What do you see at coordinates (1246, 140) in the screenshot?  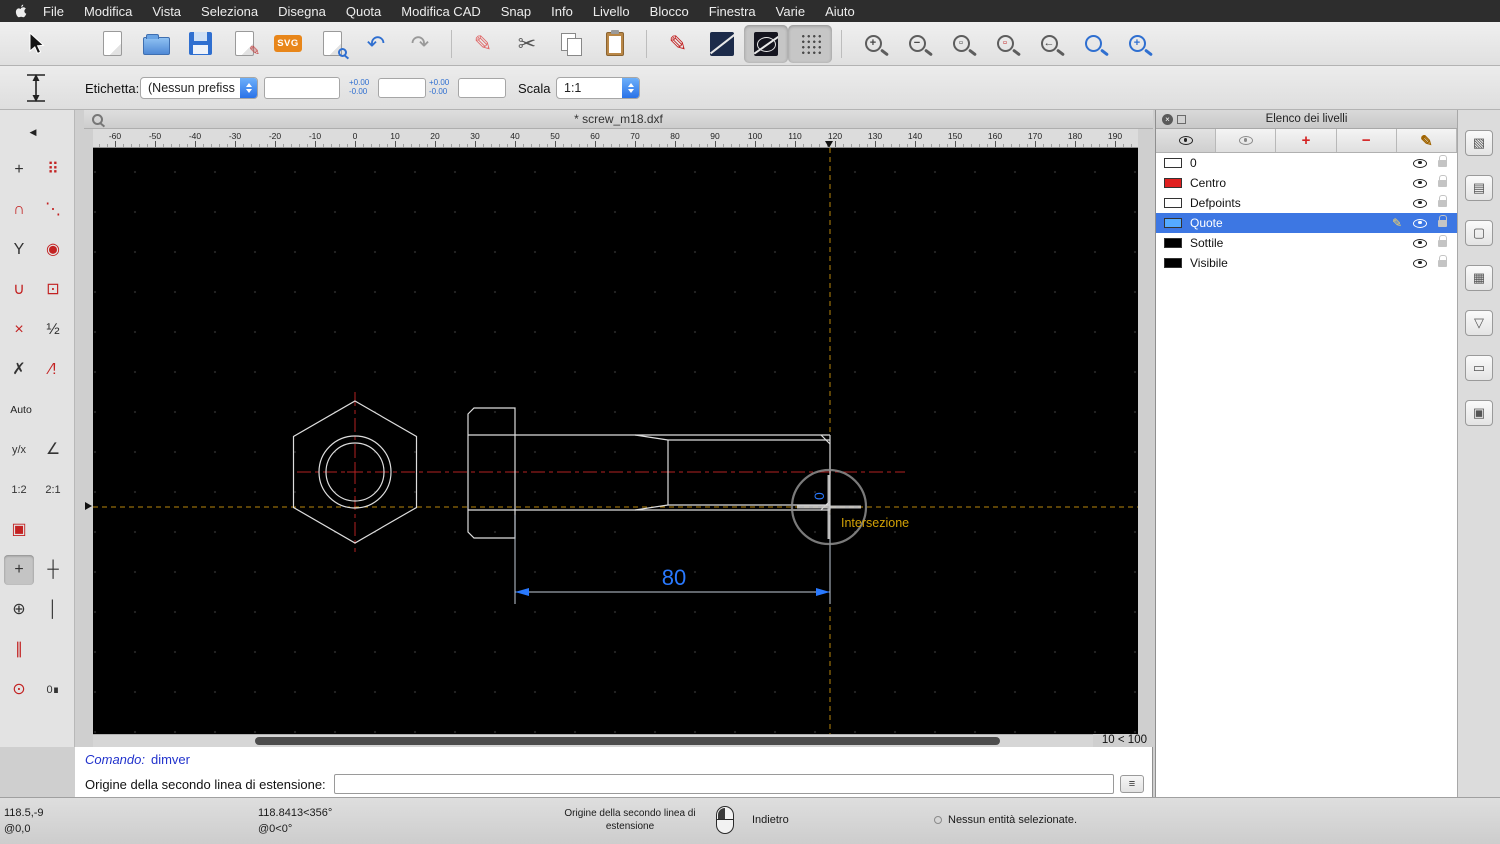 I see `toggle-layer-visibility-button` at bounding box center [1246, 140].